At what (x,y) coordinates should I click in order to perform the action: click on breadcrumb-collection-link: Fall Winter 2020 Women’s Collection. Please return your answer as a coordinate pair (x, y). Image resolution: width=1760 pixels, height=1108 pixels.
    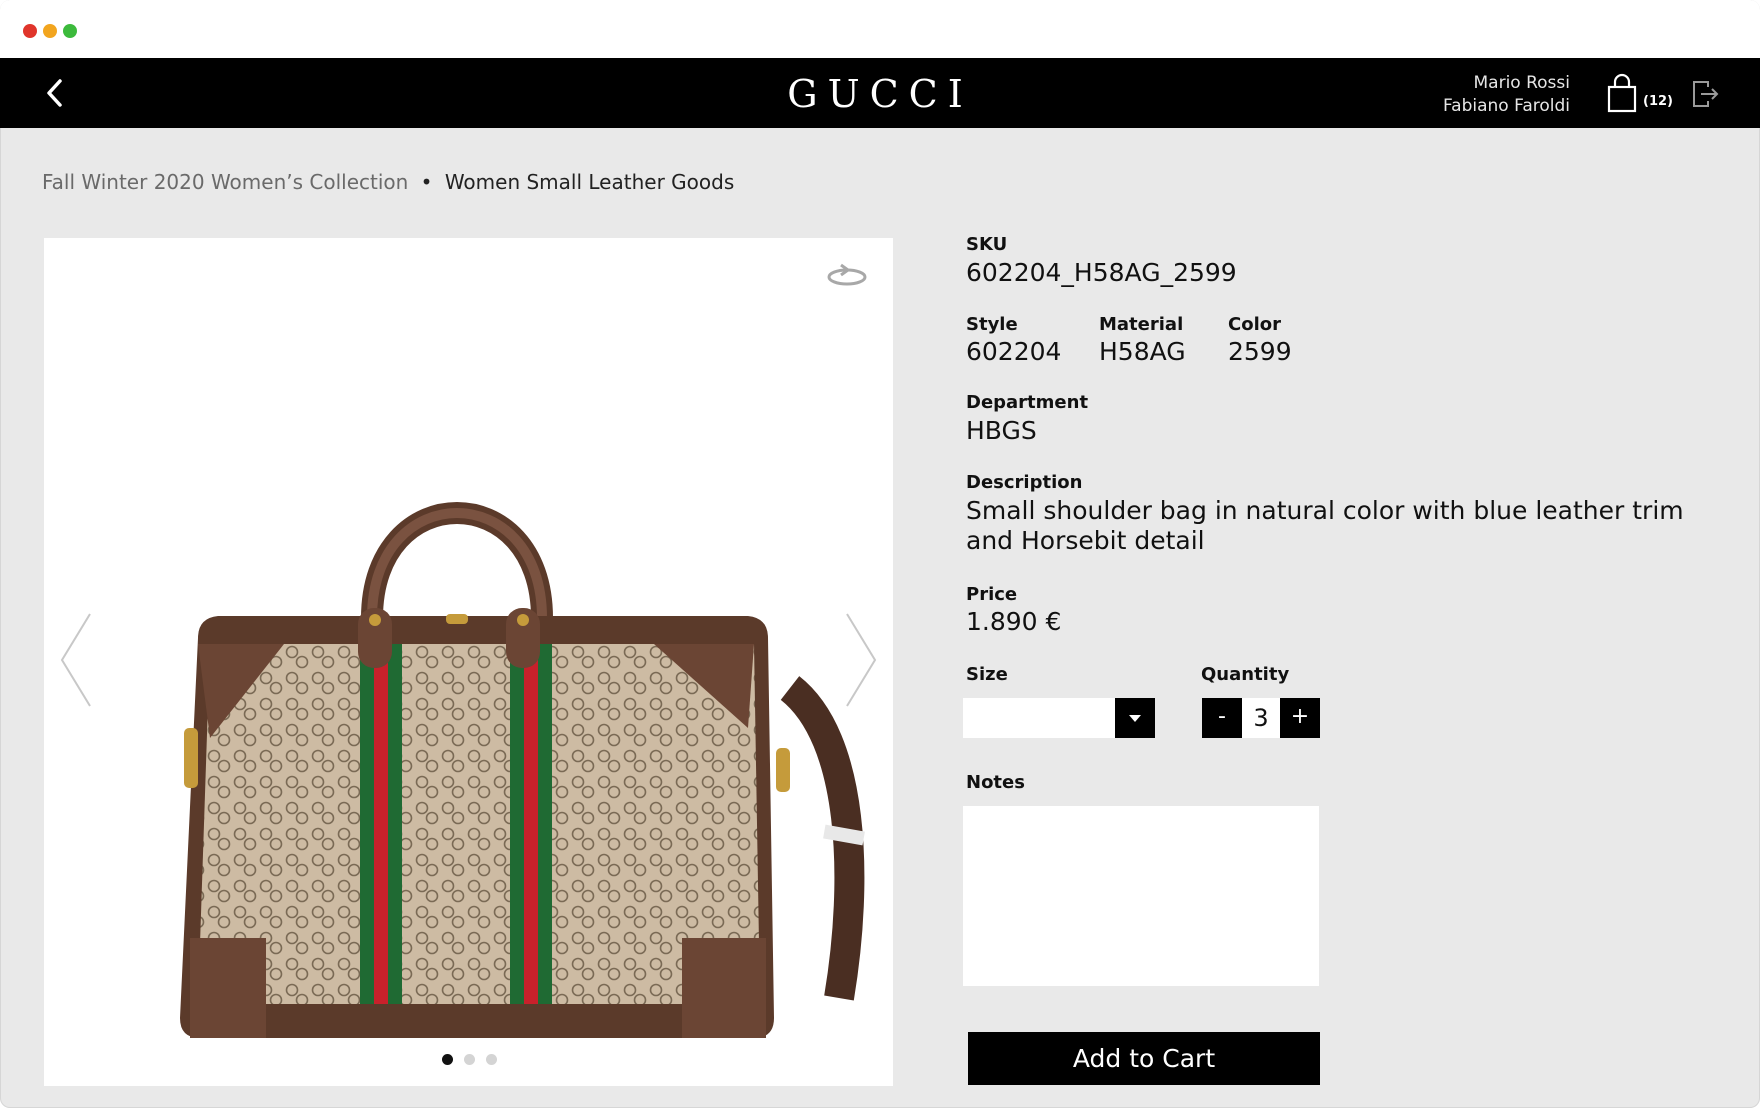
    Looking at the image, I should click on (225, 182).